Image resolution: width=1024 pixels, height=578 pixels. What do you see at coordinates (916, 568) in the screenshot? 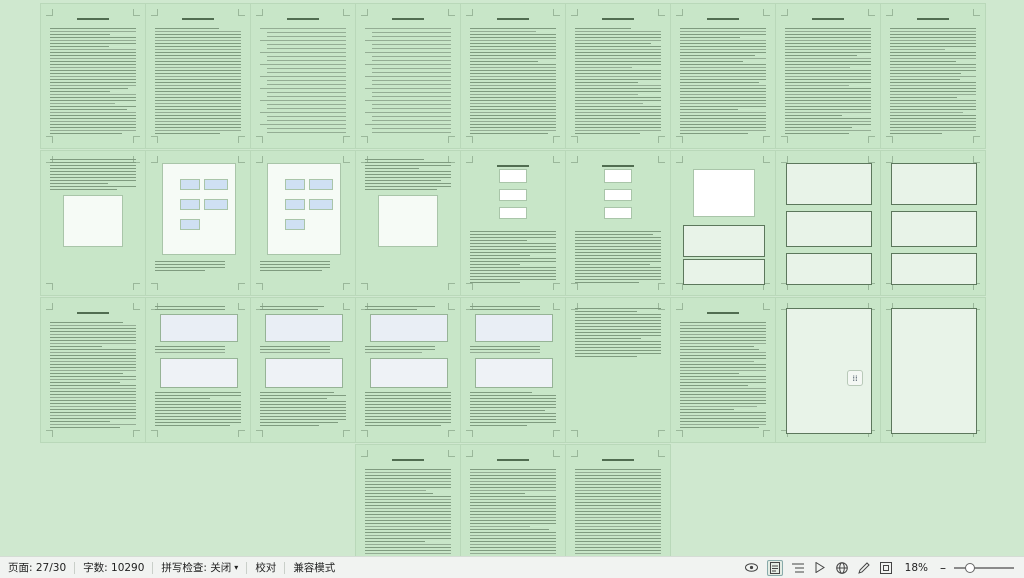
I see `zoom-level: 18%` at bounding box center [916, 568].